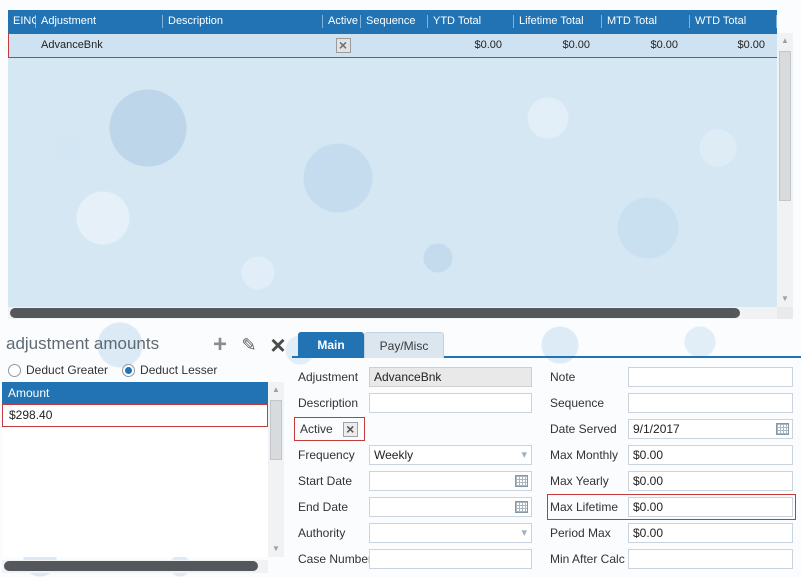  I want to click on radio-option-deduct-greater: Deduct Greater, so click(58, 370).